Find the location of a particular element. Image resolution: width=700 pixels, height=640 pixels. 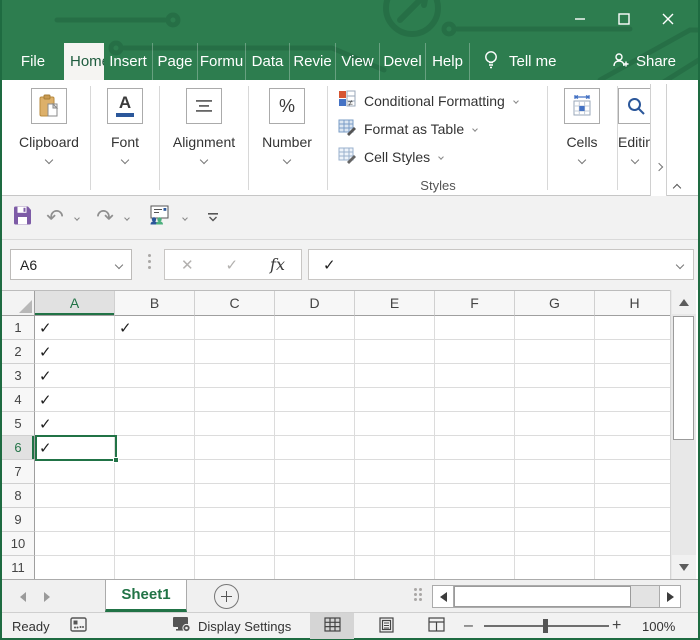

cell-C2 is located at coordinates (235, 352).